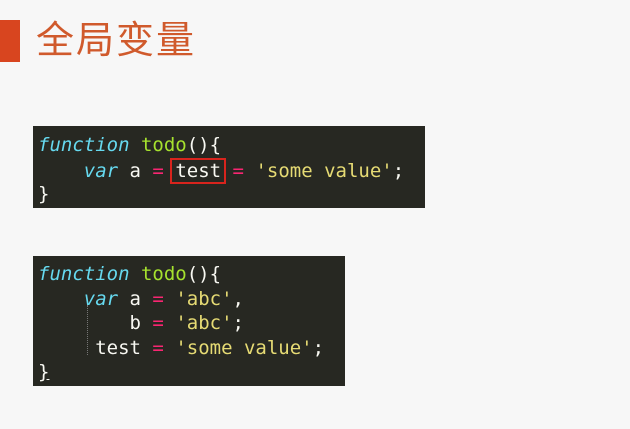 The width and height of the screenshot is (630, 429). What do you see at coordinates (238, 298) in the screenshot?
I see `comma: ,` at bounding box center [238, 298].